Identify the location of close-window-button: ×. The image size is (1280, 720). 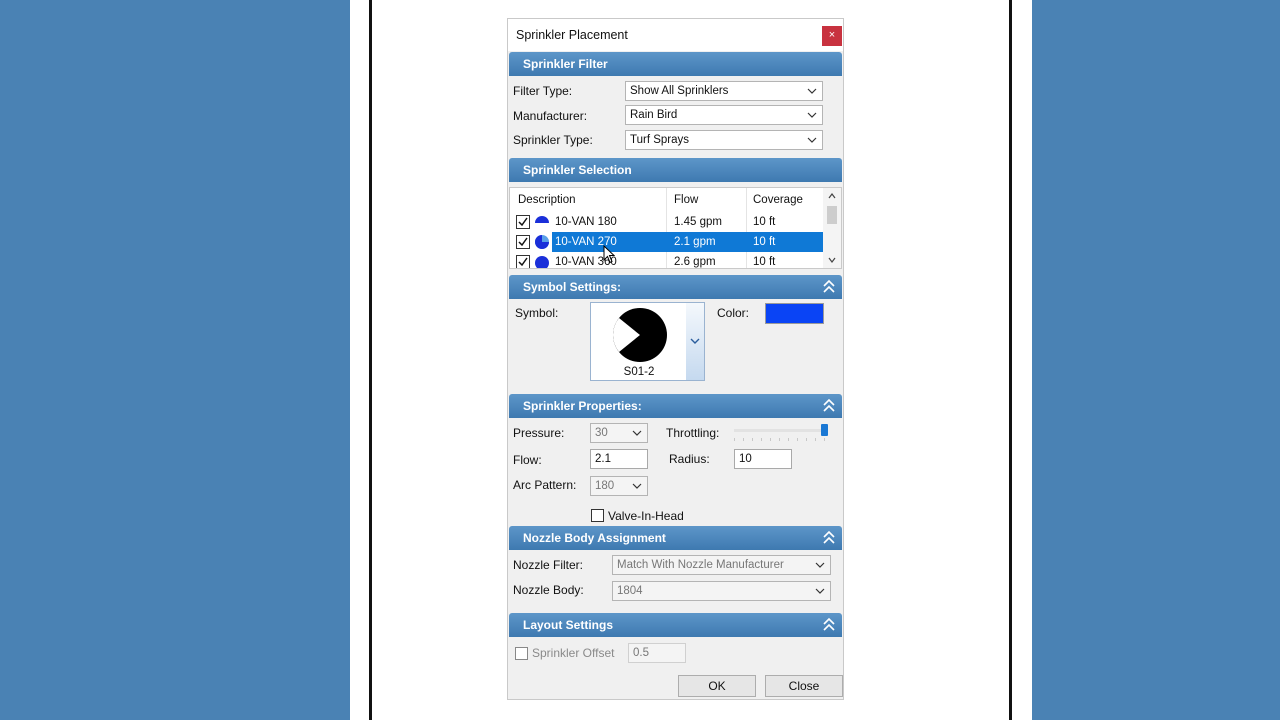
(832, 36).